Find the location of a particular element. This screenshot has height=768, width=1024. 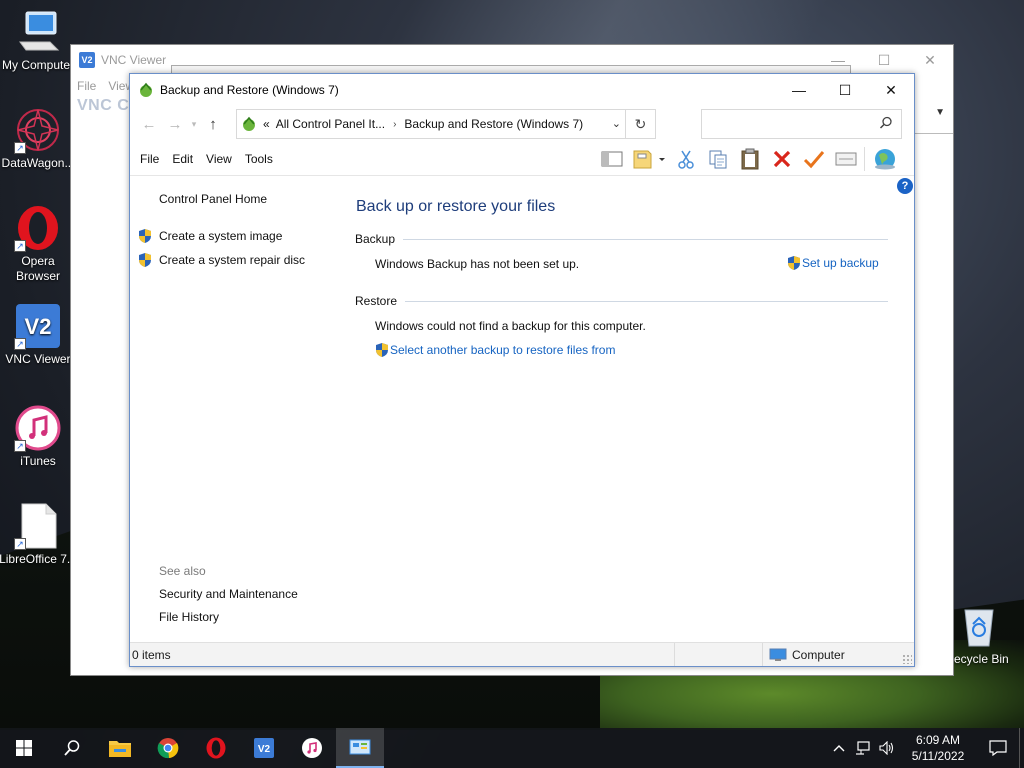

clock-time: 6:09 AM is located at coordinates (938, 740).